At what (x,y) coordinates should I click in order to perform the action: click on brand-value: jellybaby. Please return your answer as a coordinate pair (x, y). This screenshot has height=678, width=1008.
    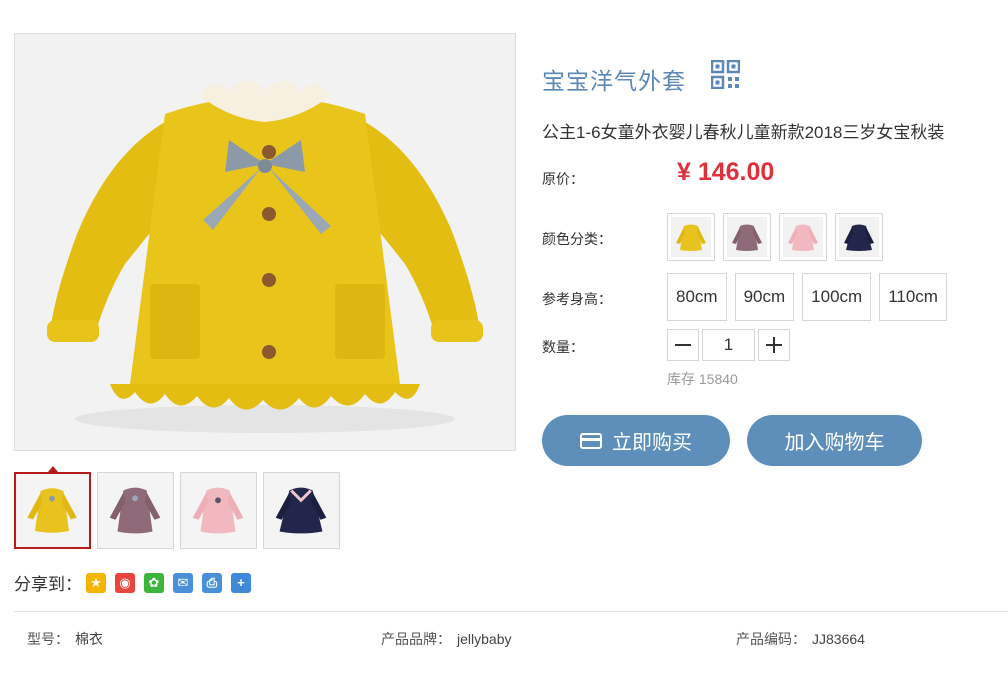
    Looking at the image, I should click on (484, 639).